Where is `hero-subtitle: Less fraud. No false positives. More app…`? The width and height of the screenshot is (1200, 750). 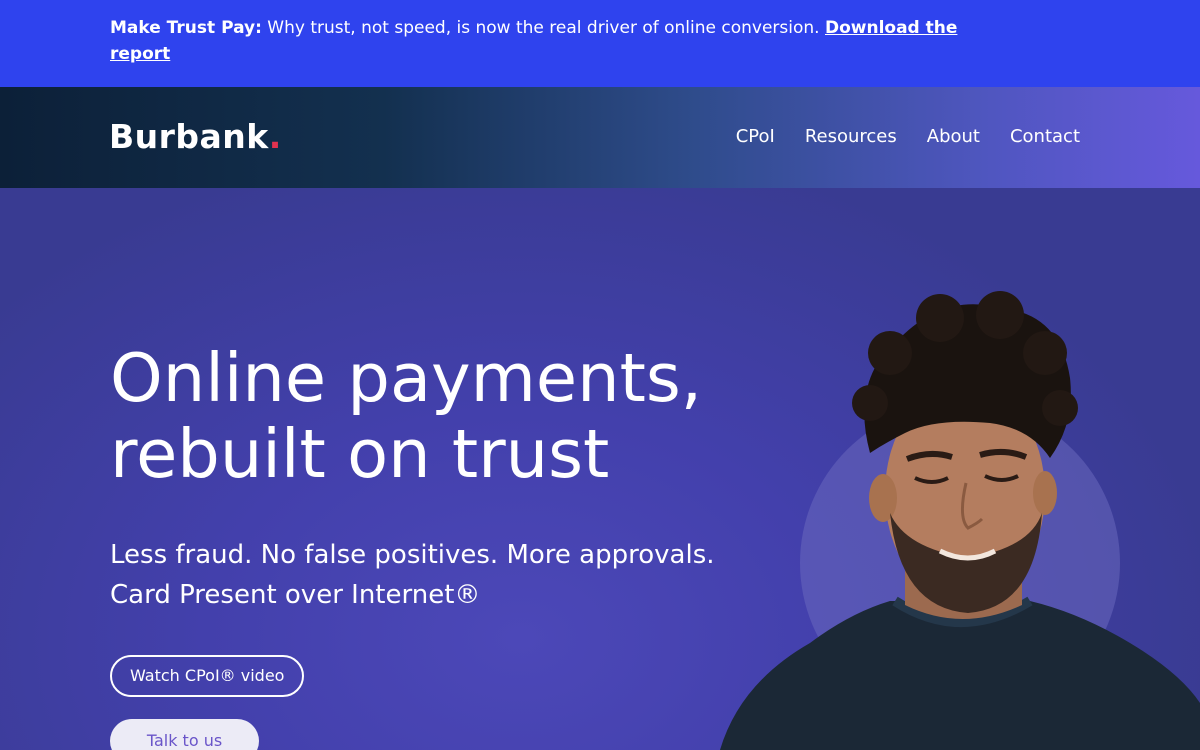
hero-subtitle: Less fraud. No false positives. More app… is located at coordinates (412, 575).